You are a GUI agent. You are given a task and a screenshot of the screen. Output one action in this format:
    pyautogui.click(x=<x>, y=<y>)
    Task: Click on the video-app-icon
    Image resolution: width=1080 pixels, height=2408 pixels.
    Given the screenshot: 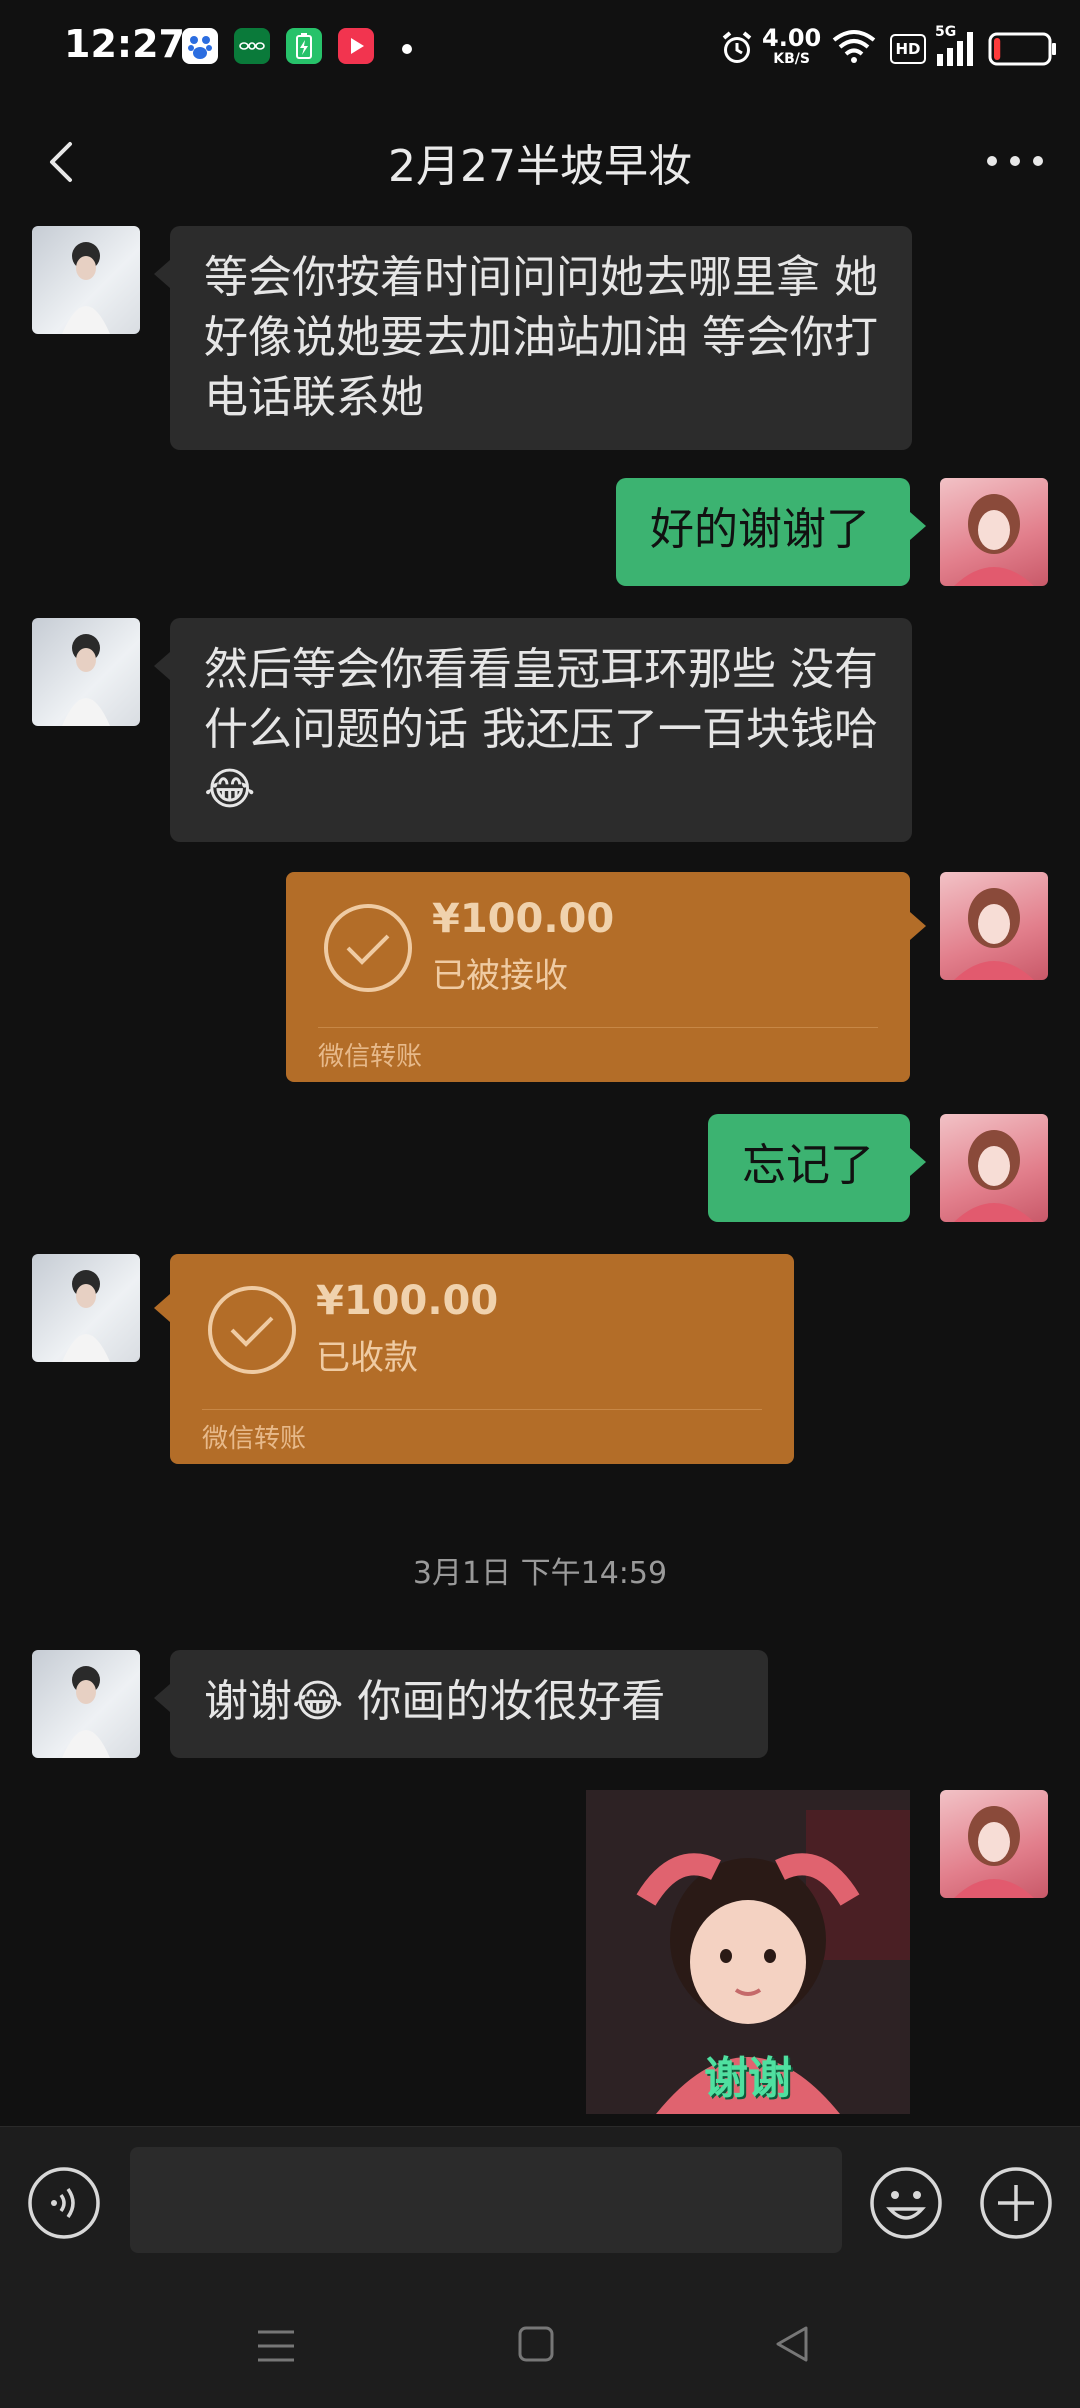 What is the action you would take?
    pyautogui.click(x=356, y=46)
    